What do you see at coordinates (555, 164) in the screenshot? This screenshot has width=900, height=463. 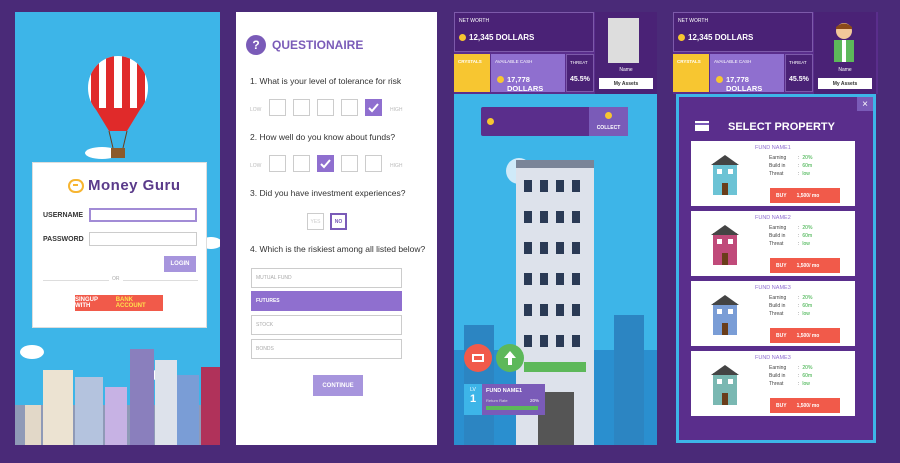 I see `tower-roof` at bounding box center [555, 164].